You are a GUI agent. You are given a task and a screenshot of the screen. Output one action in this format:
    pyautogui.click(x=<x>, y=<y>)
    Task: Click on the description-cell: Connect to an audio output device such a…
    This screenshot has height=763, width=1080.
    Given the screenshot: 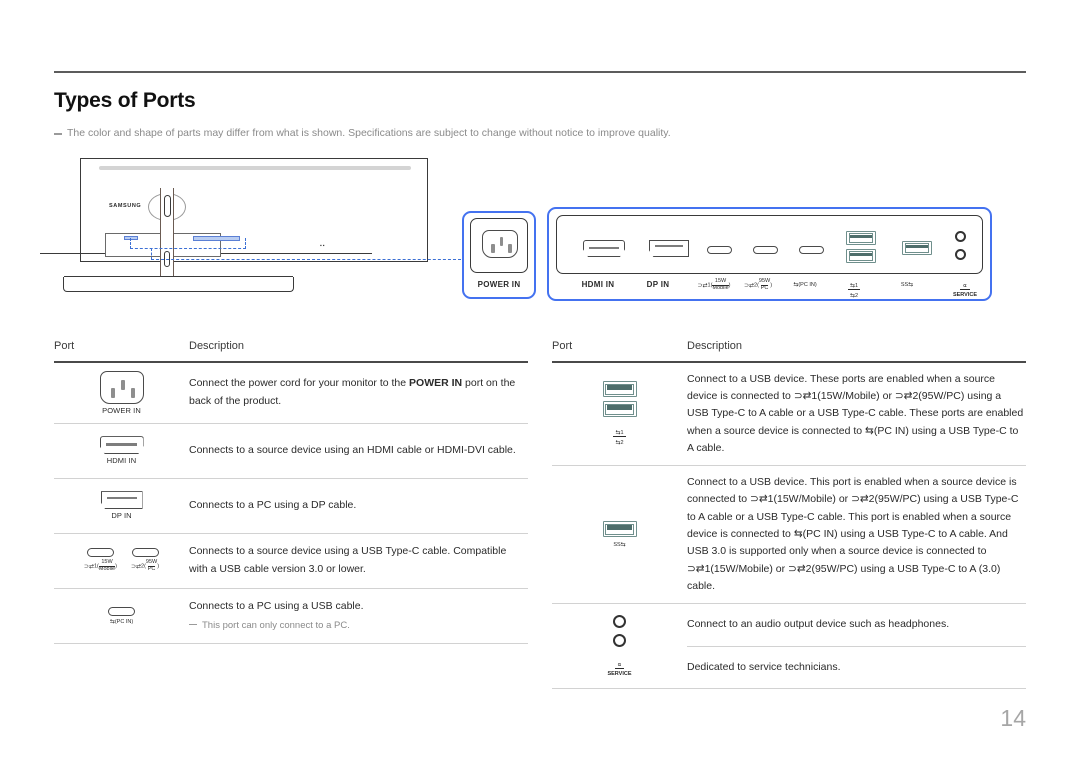 What is the action you would take?
    pyautogui.click(x=818, y=624)
    